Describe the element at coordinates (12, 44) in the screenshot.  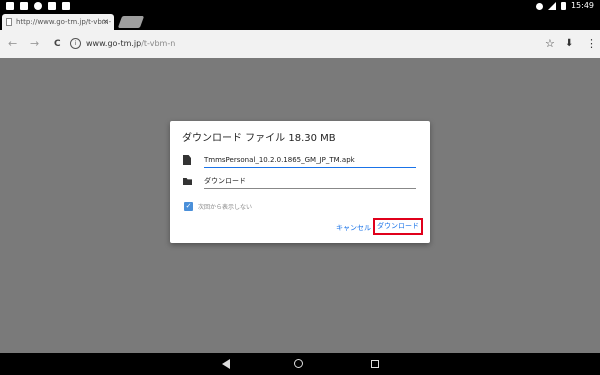
I see `back-button: ←` at that location.